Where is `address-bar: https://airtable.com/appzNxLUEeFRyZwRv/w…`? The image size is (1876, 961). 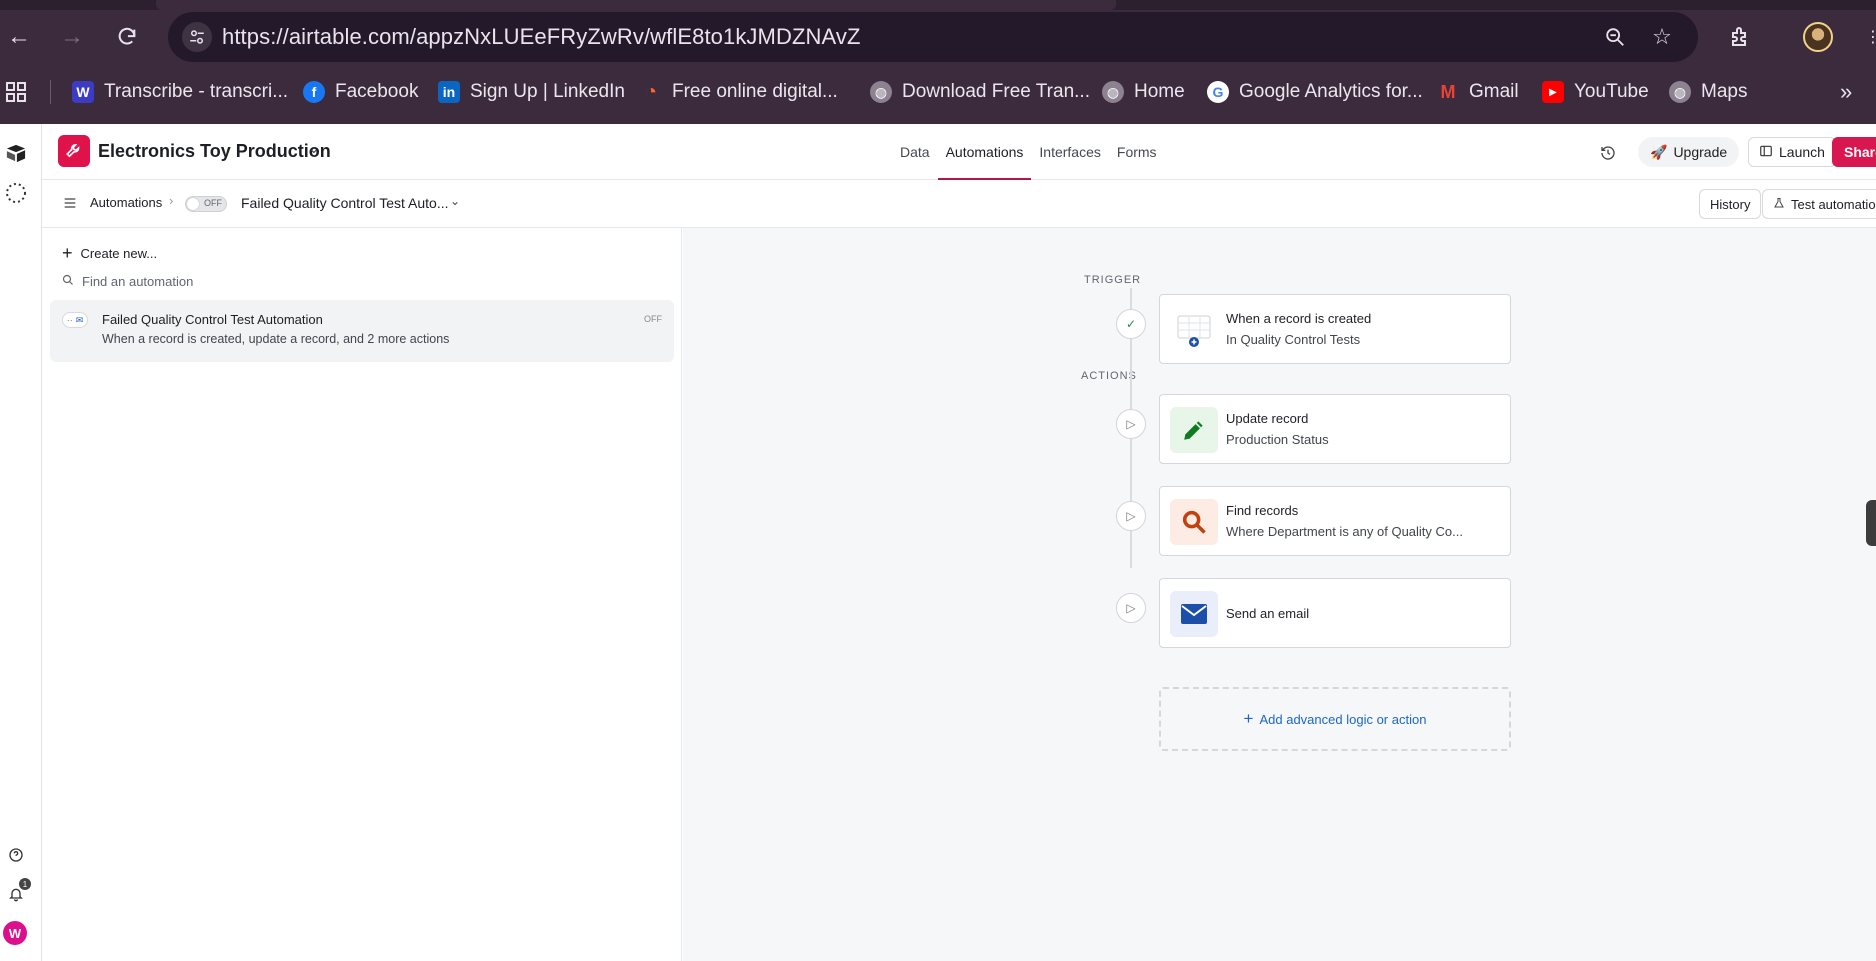 address-bar: https://airtable.com/appzNxLUEeFRyZwRv/w… is located at coordinates (933, 37).